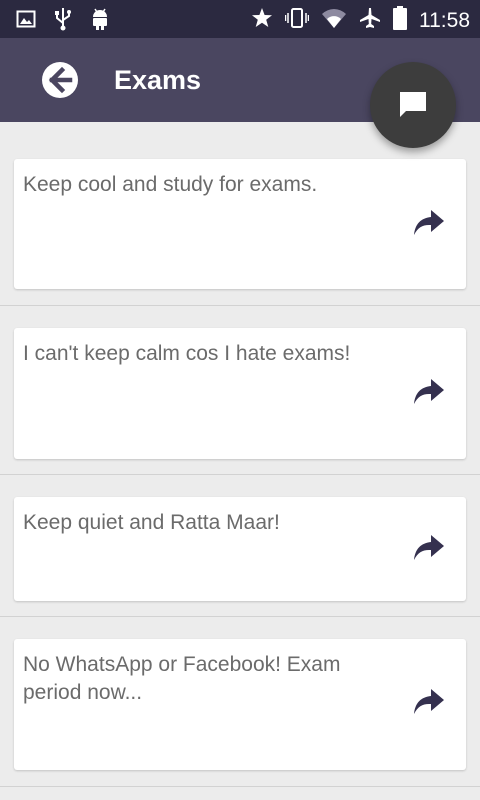 The width and height of the screenshot is (480, 800). I want to click on quote-card: Keep quiet and Ratta Maar!, so click(240, 549).